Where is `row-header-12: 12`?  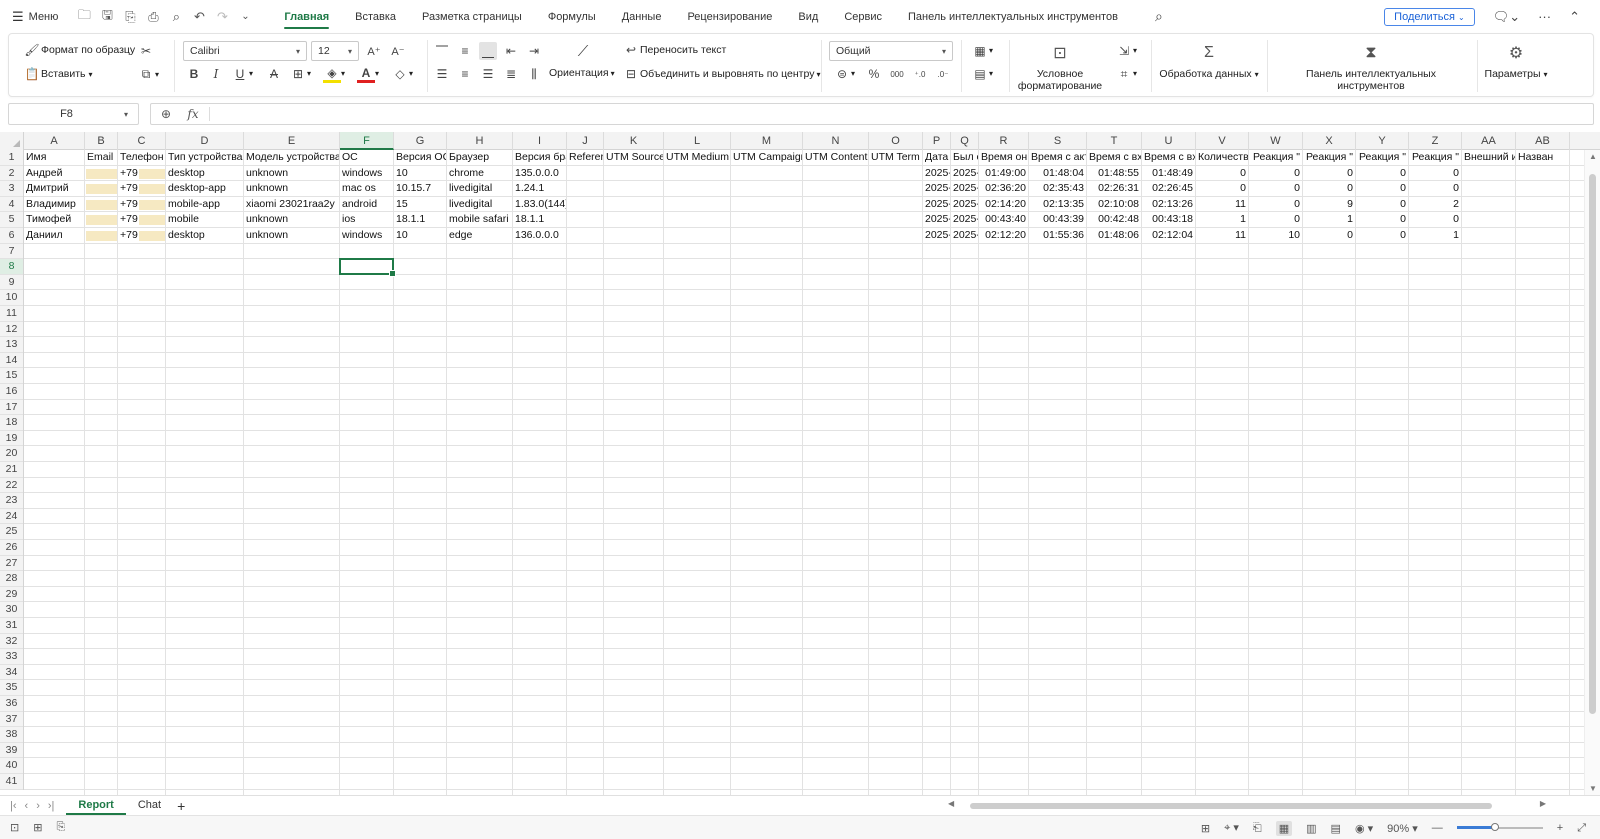 row-header-12: 12 is located at coordinates (11, 330).